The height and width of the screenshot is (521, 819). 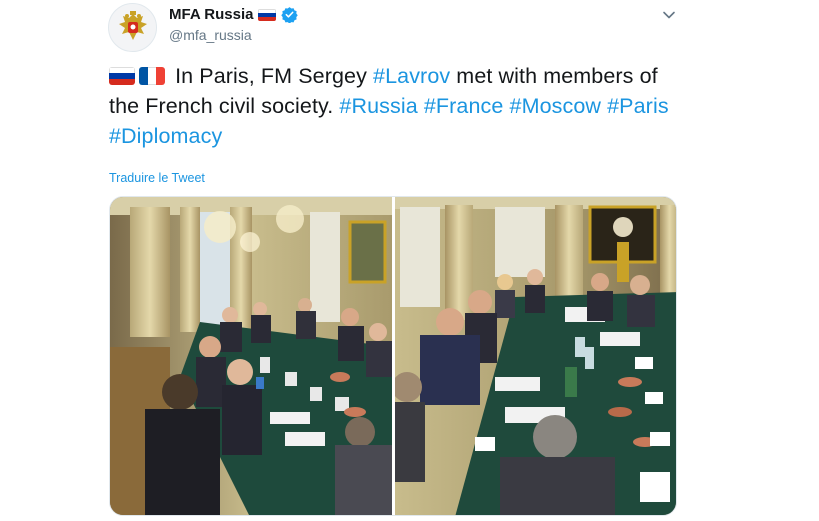 What do you see at coordinates (638, 106) in the screenshot?
I see `hashtag-link: #Paris` at bounding box center [638, 106].